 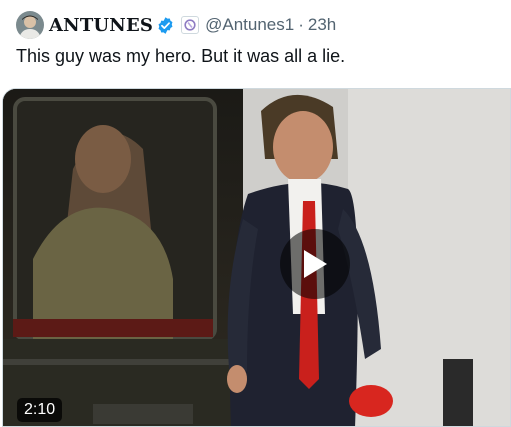 I want to click on post-timestamp: 23h, so click(x=322, y=25).